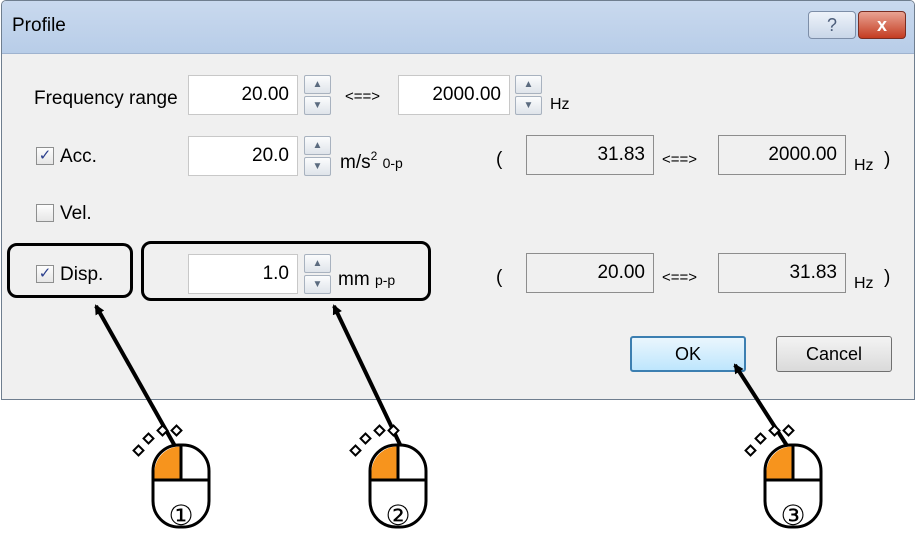  Describe the element at coordinates (397, 515) in the screenshot. I see `callout-number-2: ②` at that location.